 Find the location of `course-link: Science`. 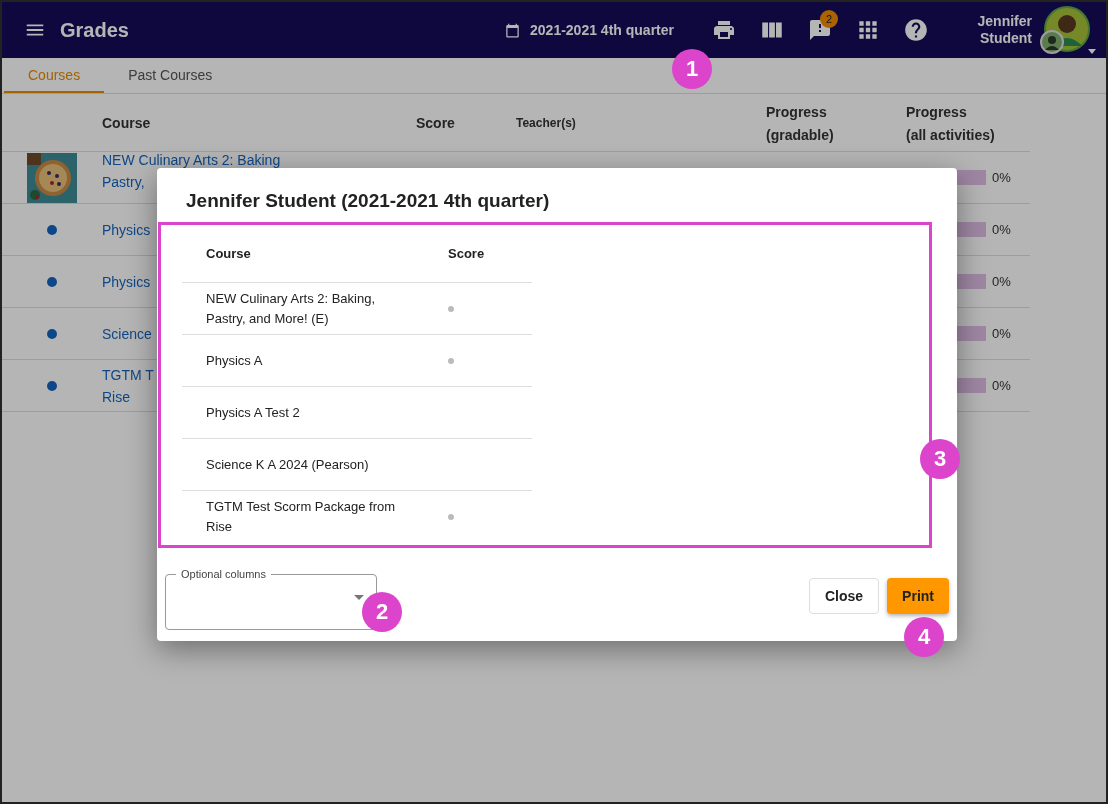

course-link: Science is located at coordinates (127, 333).